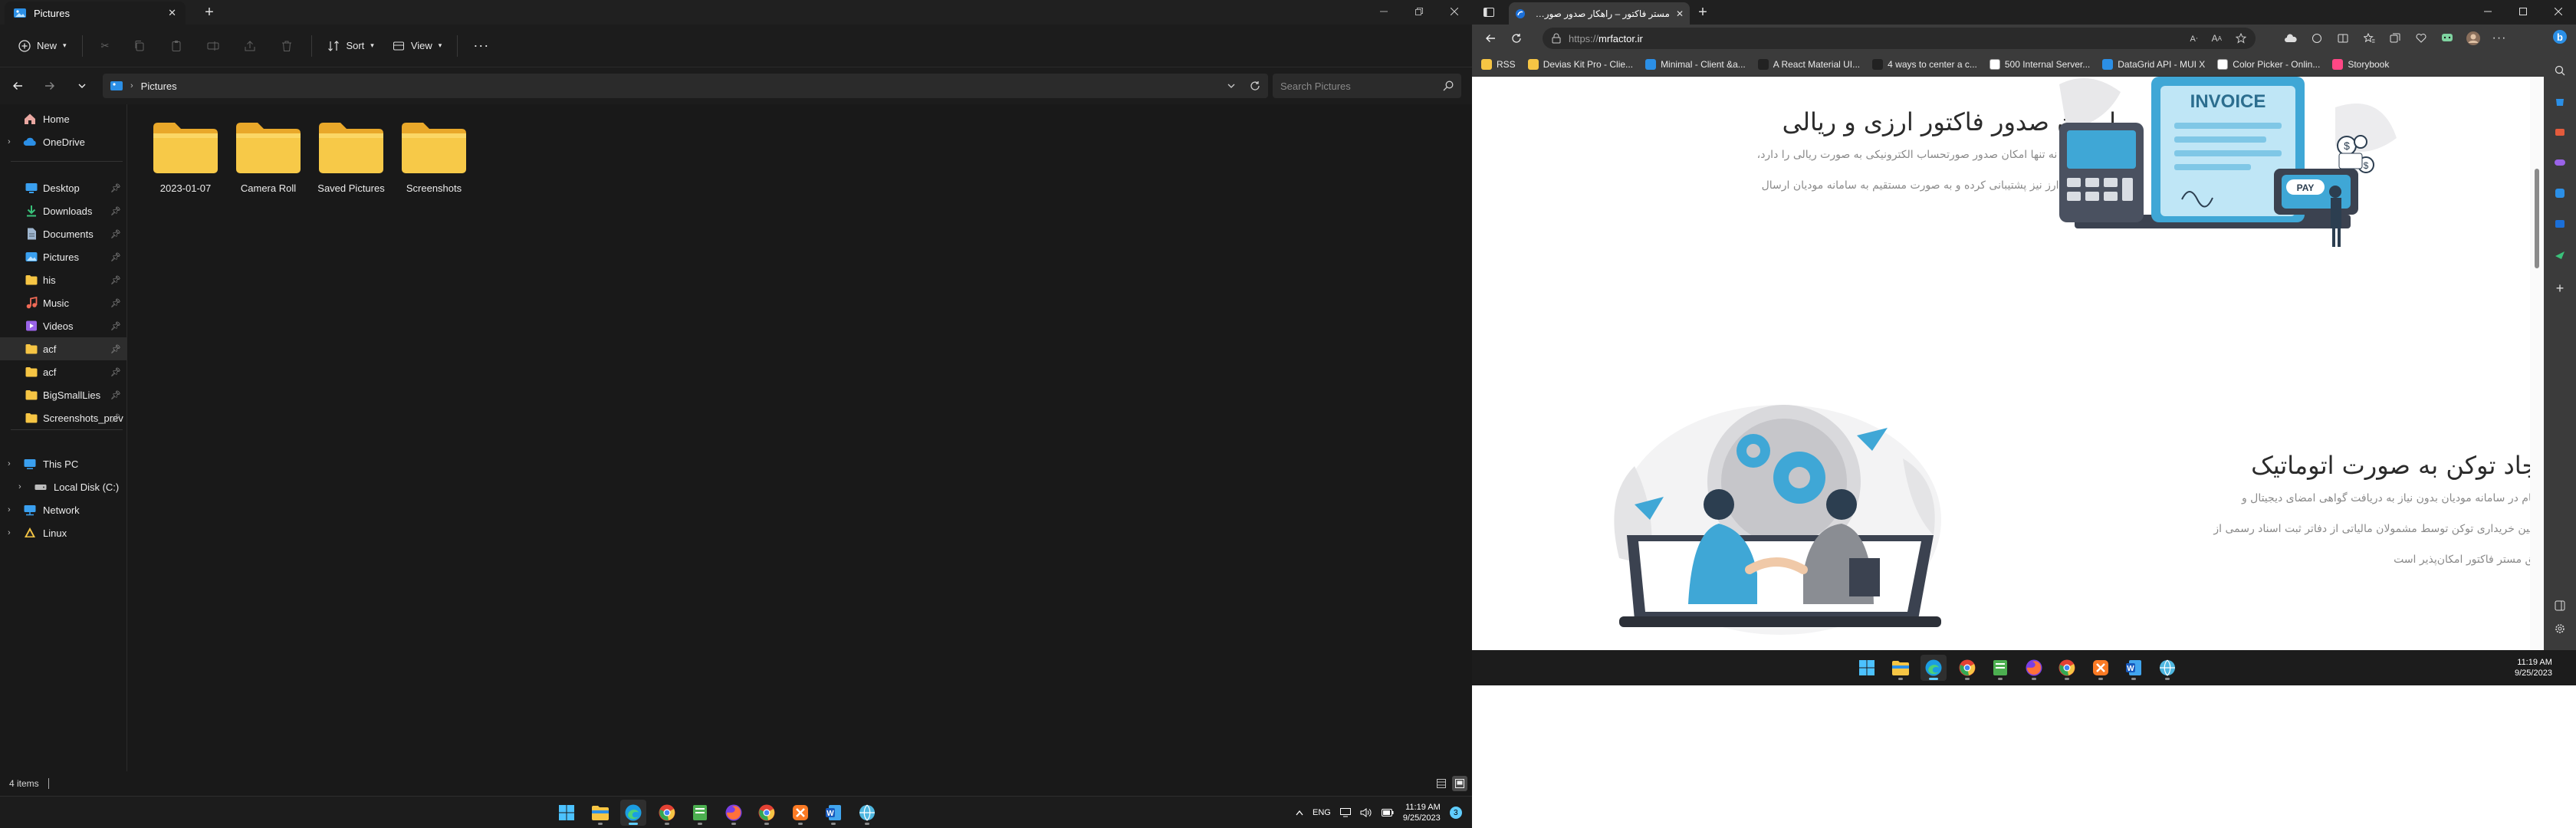 This screenshot has width=2576, height=828. What do you see at coordinates (2560, 255) in the screenshot?
I see `drop-icon` at bounding box center [2560, 255].